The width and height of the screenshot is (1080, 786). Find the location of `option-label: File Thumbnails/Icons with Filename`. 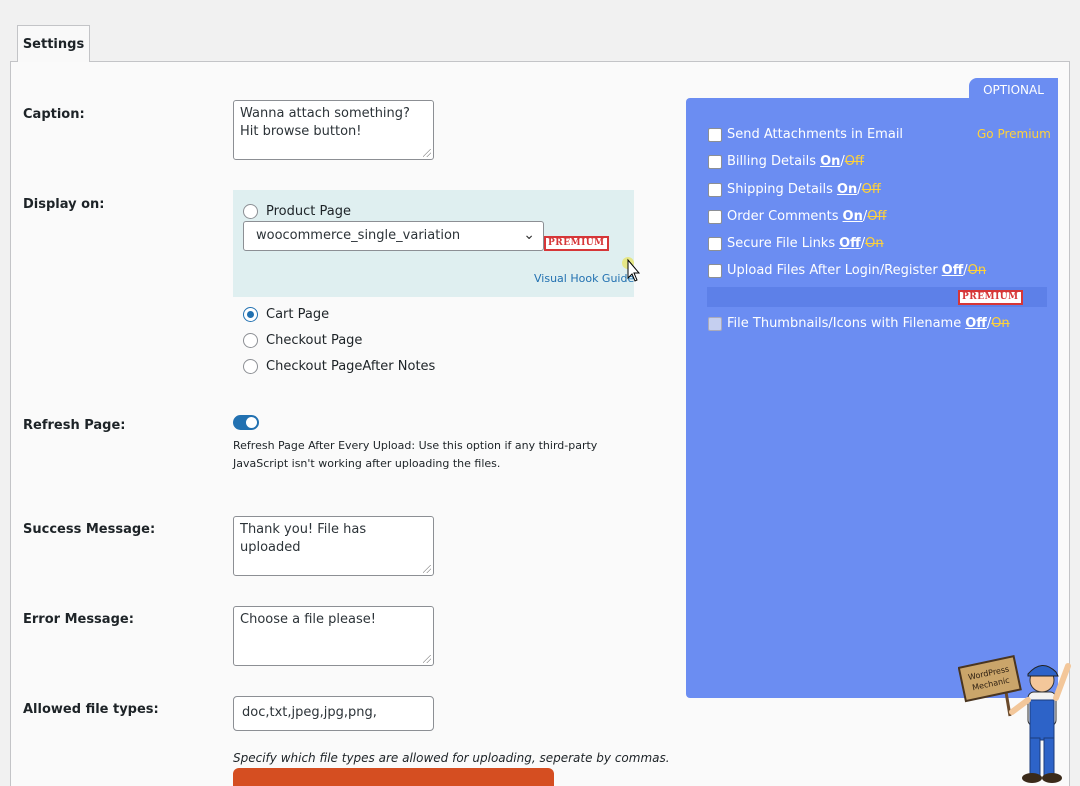

option-label: File Thumbnails/Icons with Filename is located at coordinates (844, 323).